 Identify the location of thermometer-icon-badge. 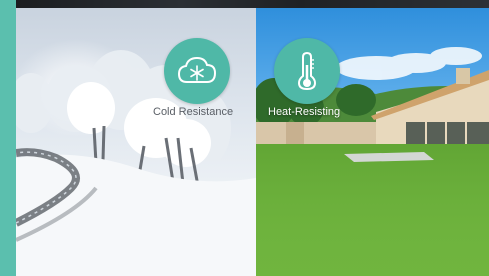
(307, 71).